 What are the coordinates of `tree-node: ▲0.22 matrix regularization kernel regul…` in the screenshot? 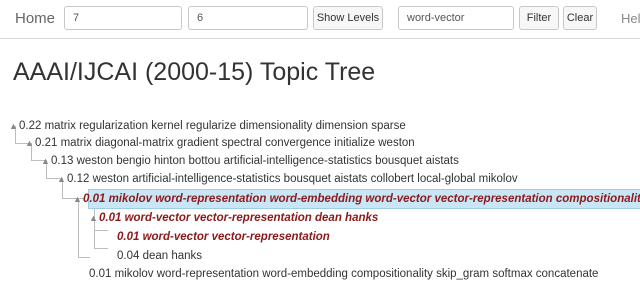 It's located at (207, 126).